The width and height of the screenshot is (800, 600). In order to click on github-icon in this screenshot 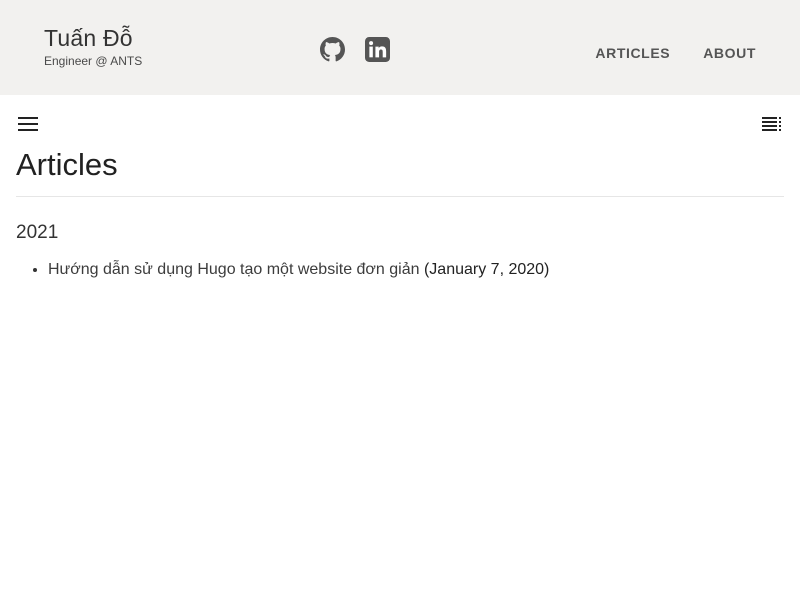, I will do `click(332, 49)`.